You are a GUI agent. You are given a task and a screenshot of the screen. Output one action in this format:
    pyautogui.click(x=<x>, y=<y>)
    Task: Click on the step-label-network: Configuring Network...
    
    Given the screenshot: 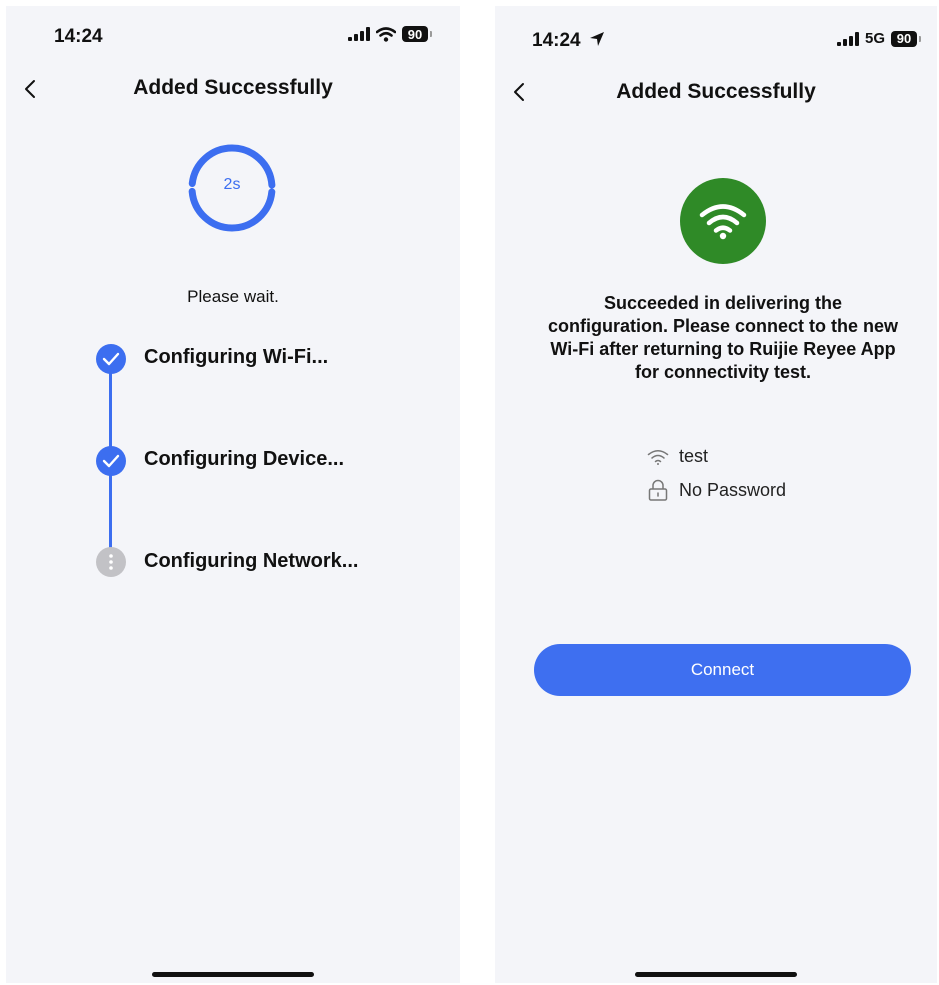 What is the action you would take?
    pyautogui.click(x=251, y=561)
    